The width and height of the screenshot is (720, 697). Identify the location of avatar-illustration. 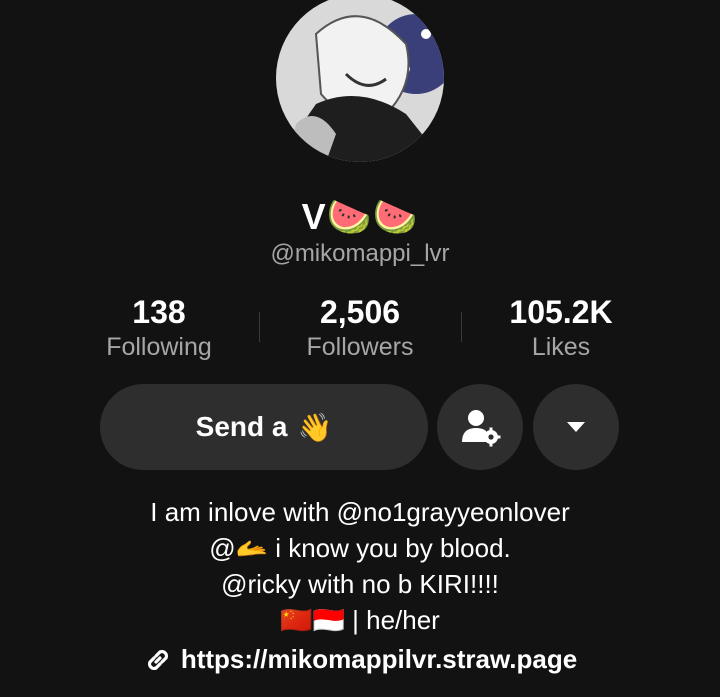
(360, 81).